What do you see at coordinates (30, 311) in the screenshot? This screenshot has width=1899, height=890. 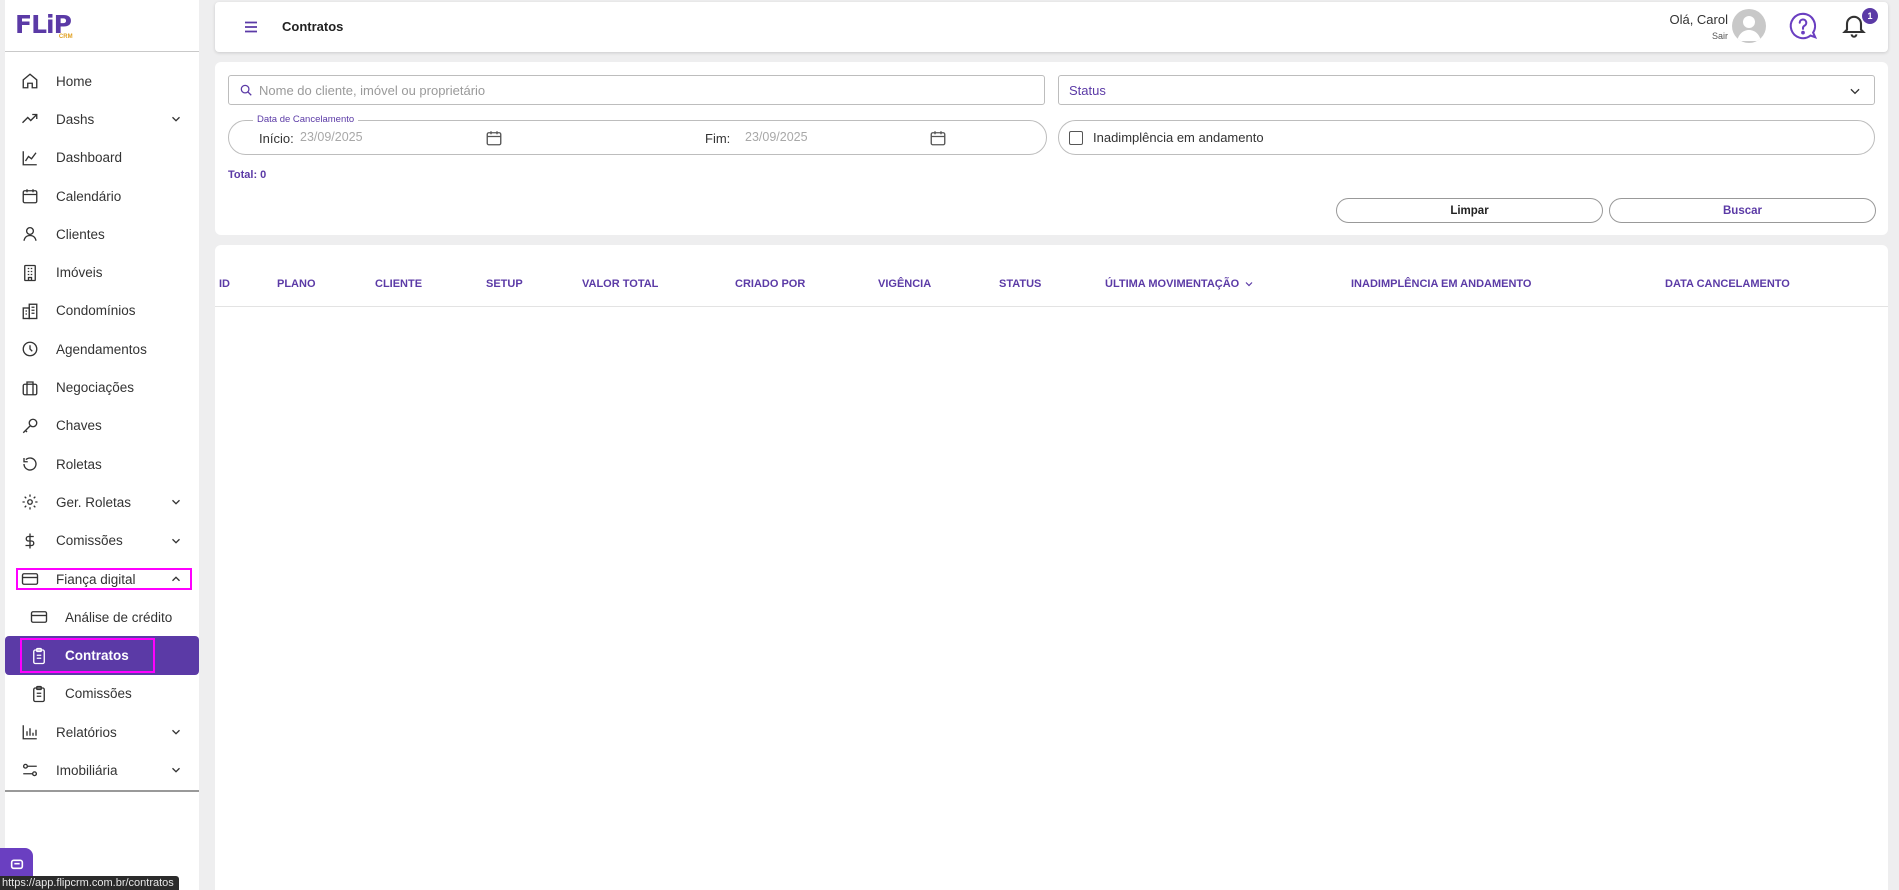 I see `buildings-icon` at bounding box center [30, 311].